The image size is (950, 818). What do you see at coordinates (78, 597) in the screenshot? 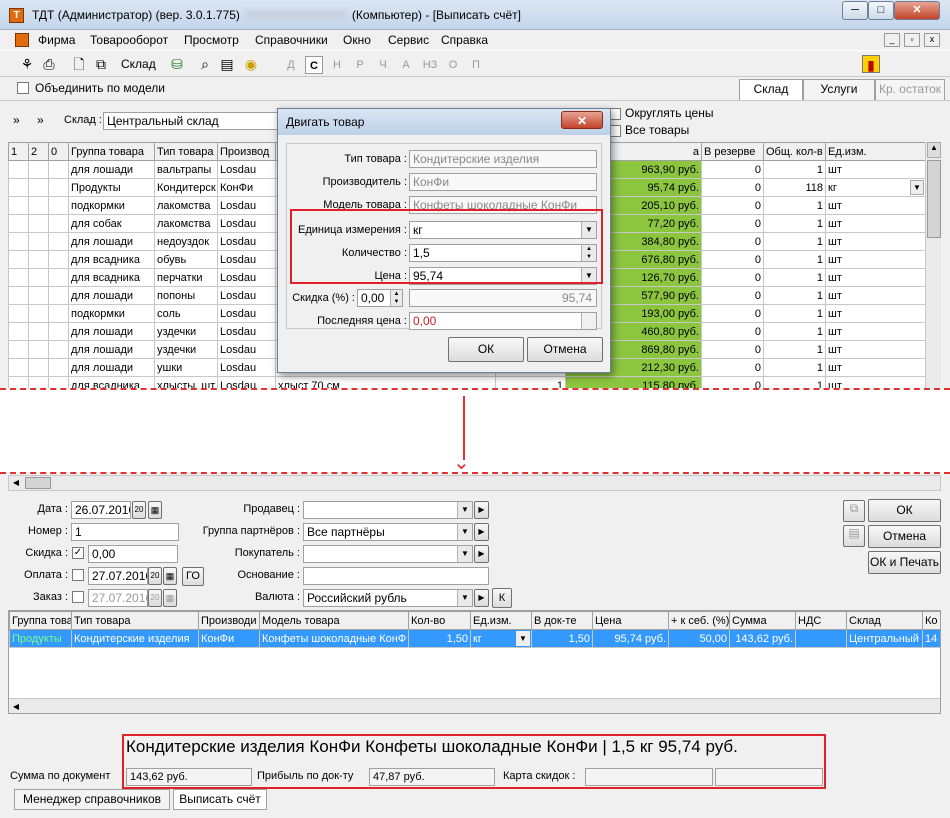
I see `order-checkbox` at bounding box center [78, 597].